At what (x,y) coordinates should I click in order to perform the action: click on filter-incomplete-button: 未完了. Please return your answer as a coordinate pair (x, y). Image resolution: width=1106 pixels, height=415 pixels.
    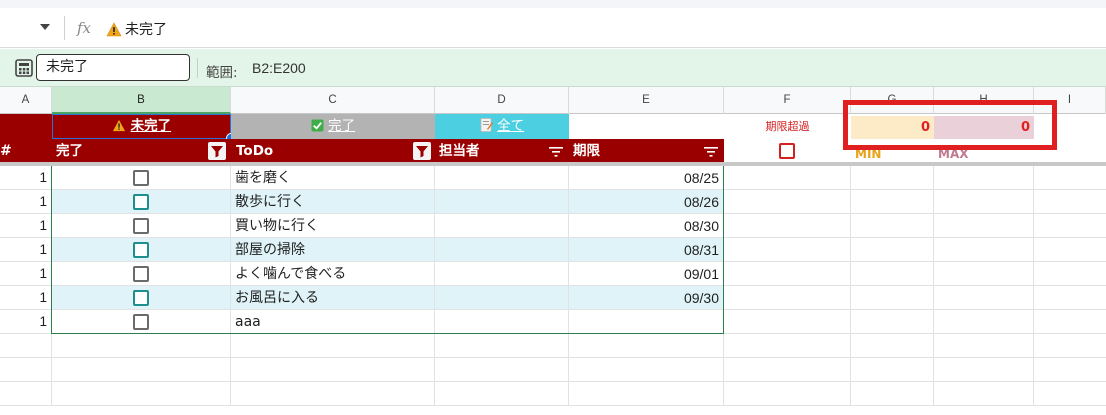
    Looking at the image, I should click on (141, 126).